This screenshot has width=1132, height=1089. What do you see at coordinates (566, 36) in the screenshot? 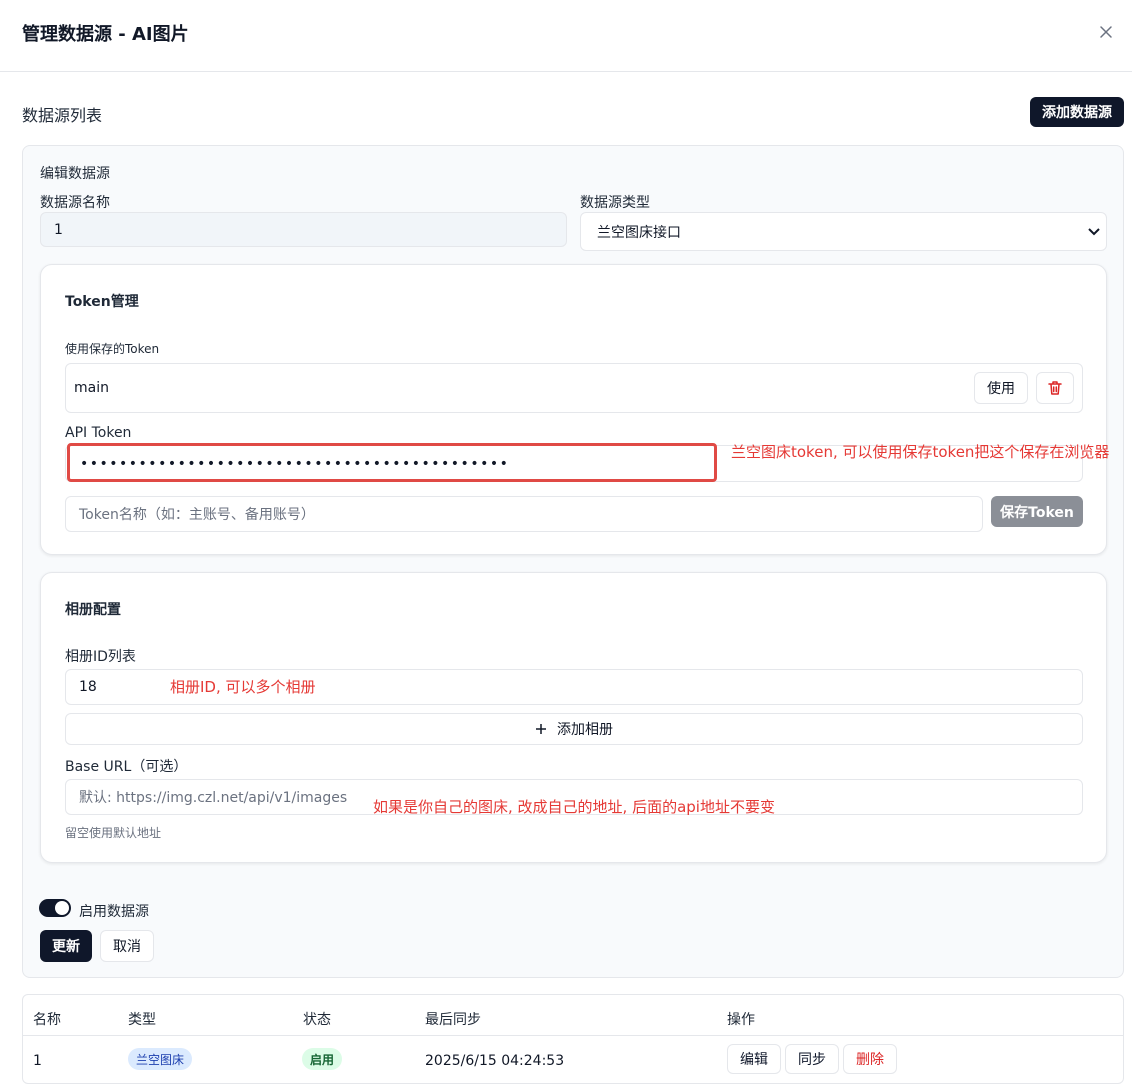
I see `dialog-header: 管理数据源 - AI图片` at bounding box center [566, 36].